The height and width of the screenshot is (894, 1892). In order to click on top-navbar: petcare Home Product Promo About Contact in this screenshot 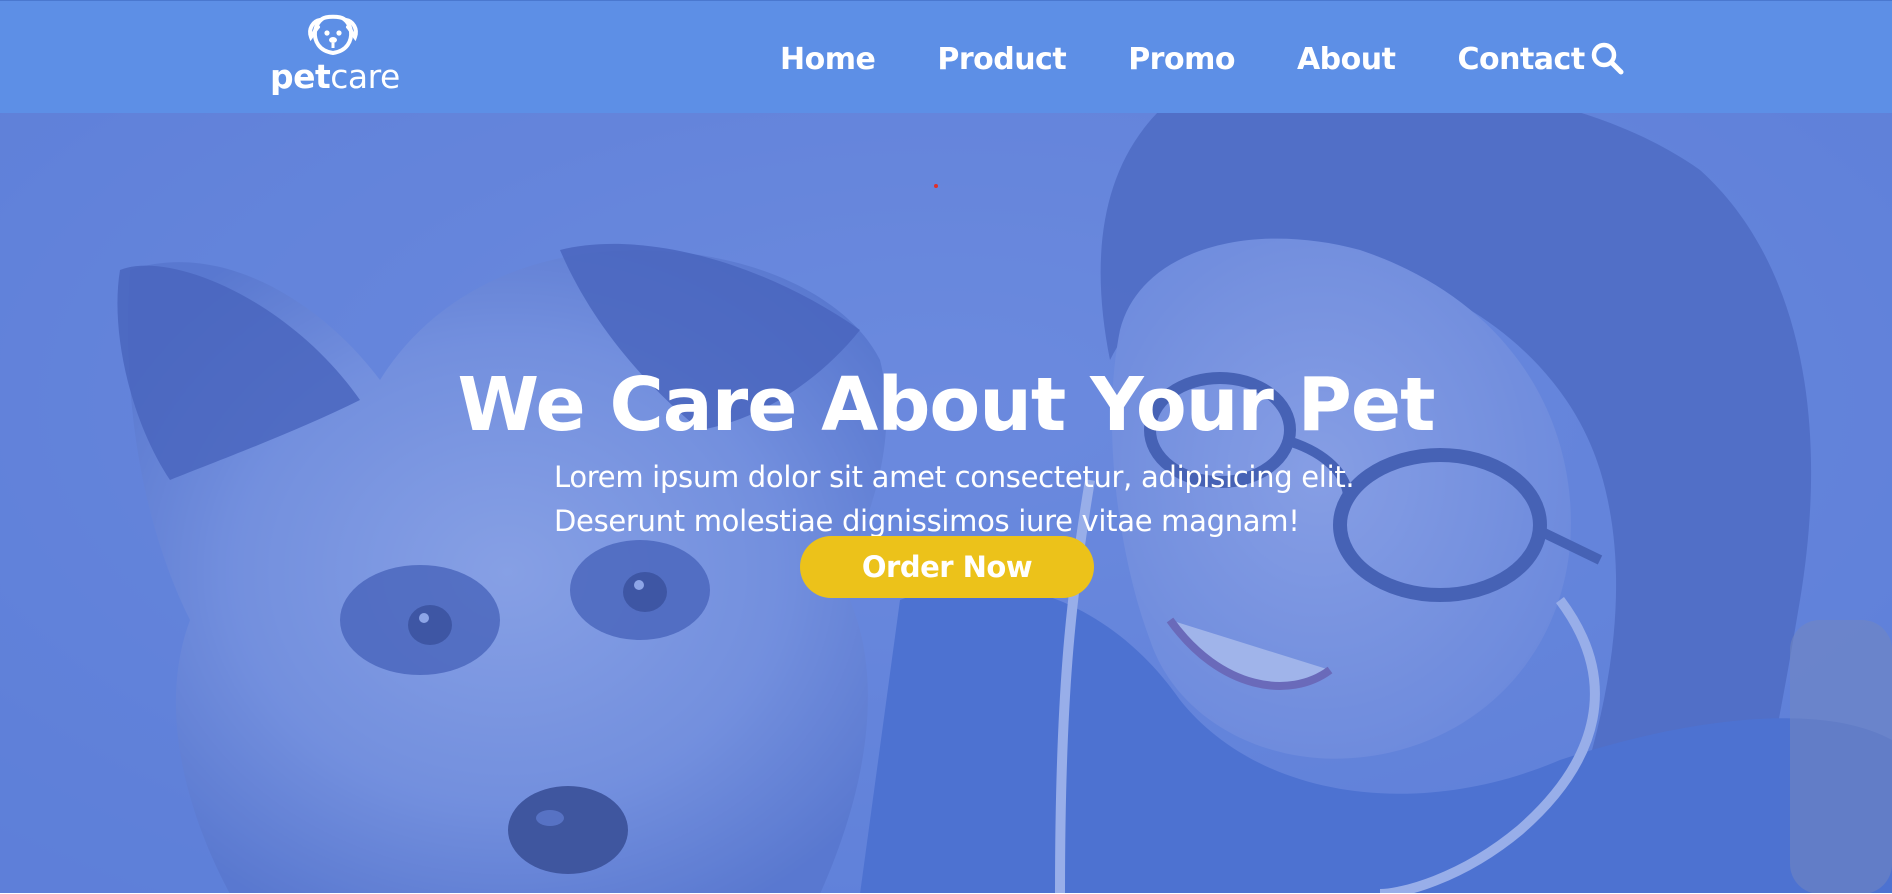, I will do `click(946, 56)`.